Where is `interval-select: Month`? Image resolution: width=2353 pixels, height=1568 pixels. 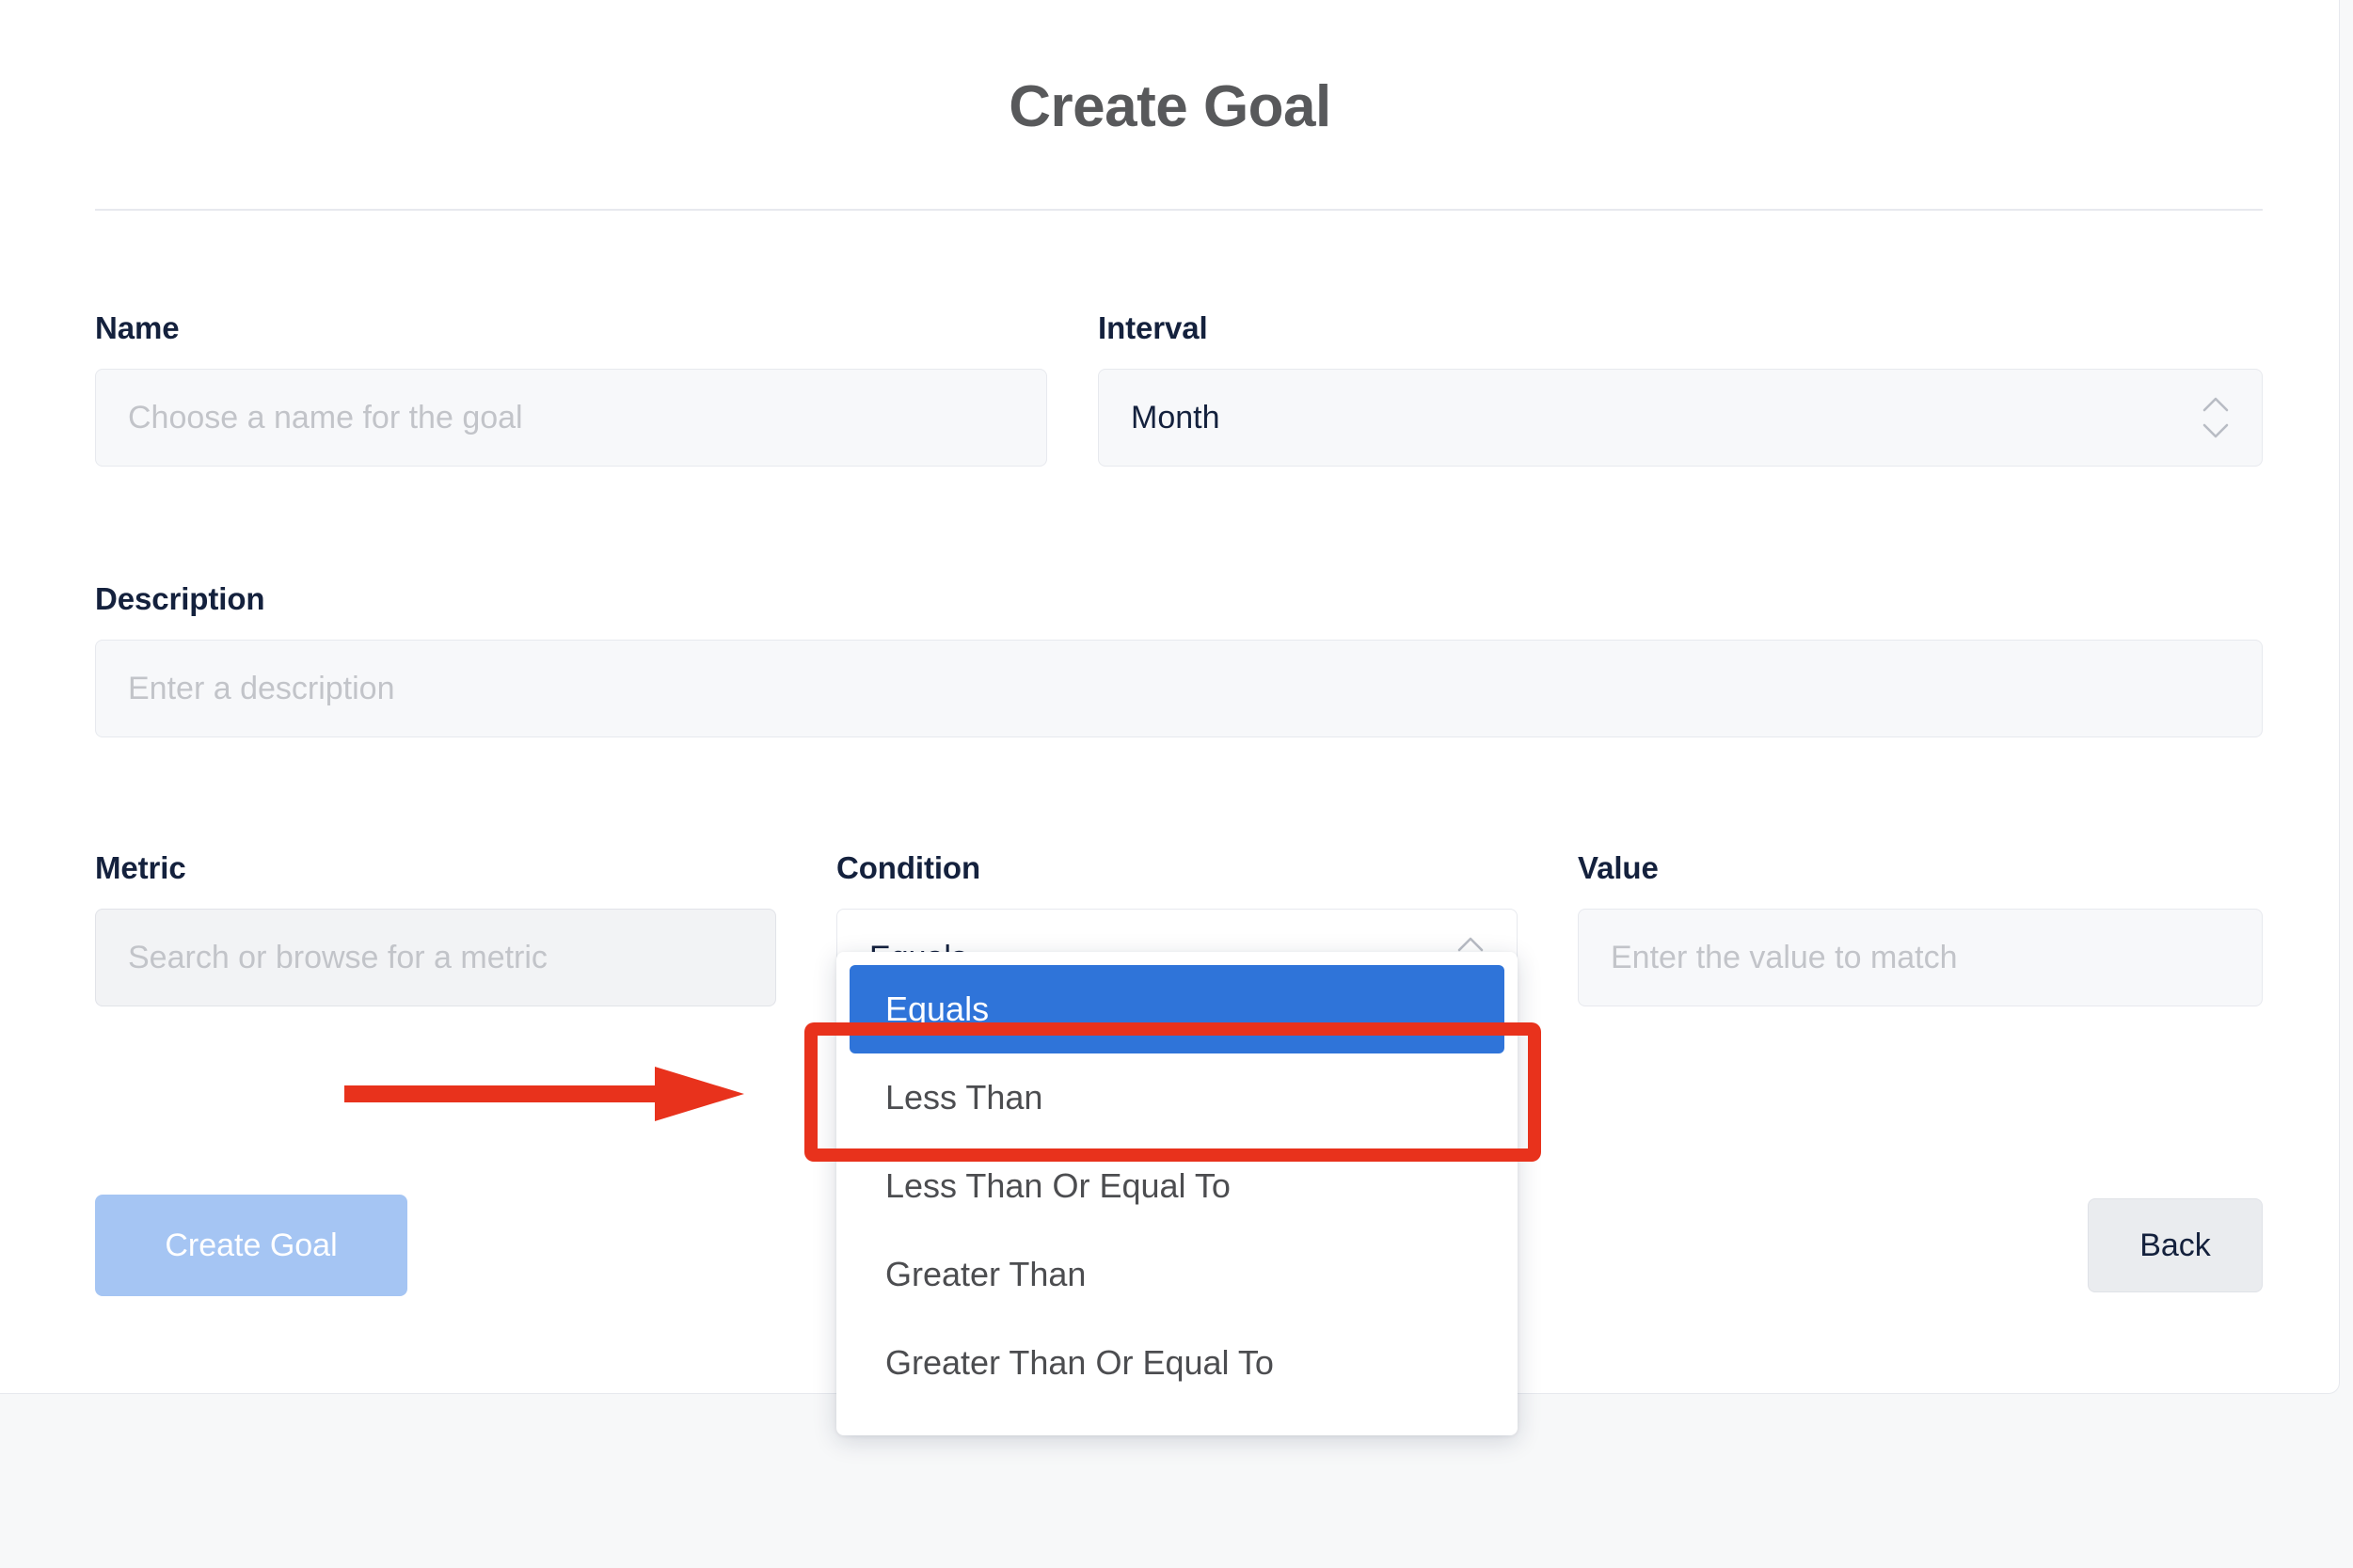 interval-select: Month is located at coordinates (1680, 418).